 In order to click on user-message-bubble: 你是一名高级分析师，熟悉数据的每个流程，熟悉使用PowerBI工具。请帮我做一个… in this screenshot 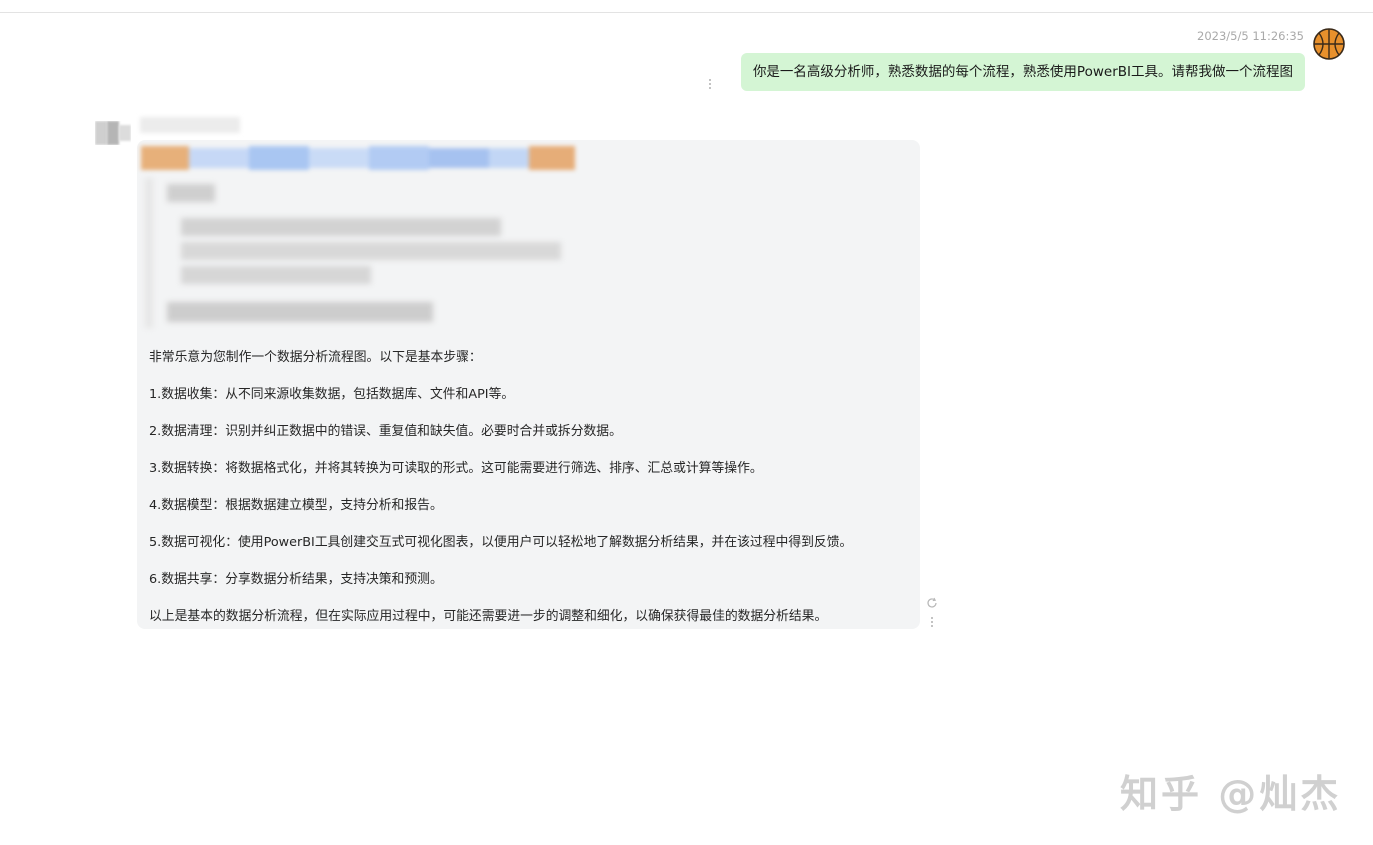, I will do `click(1022, 72)`.